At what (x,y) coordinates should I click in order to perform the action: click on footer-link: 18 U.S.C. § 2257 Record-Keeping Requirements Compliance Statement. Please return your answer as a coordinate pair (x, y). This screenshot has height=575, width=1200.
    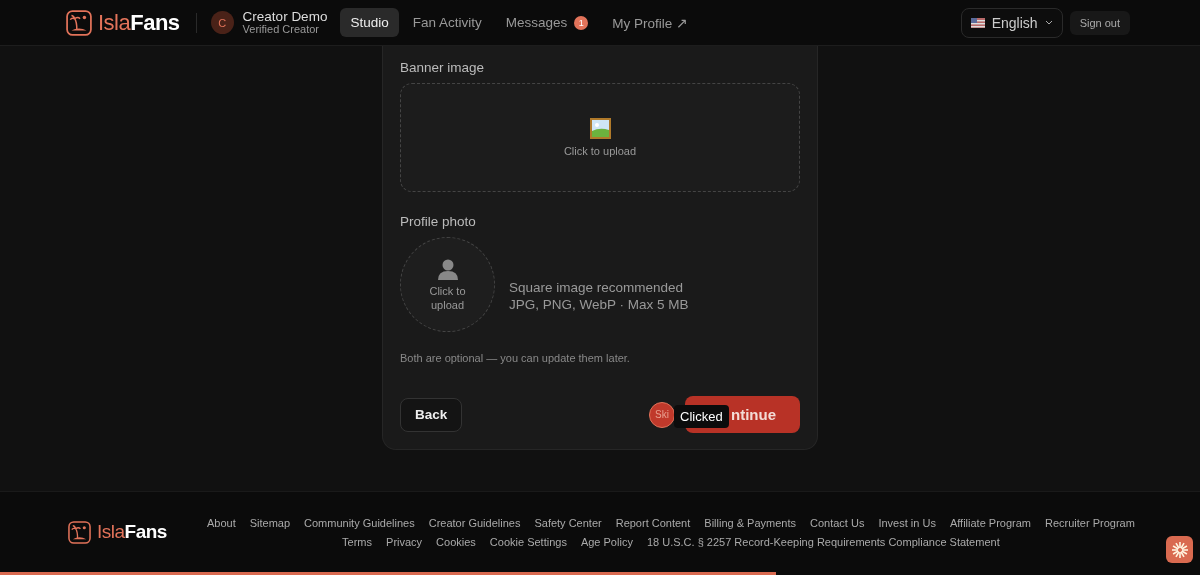
    Looking at the image, I should click on (823, 541).